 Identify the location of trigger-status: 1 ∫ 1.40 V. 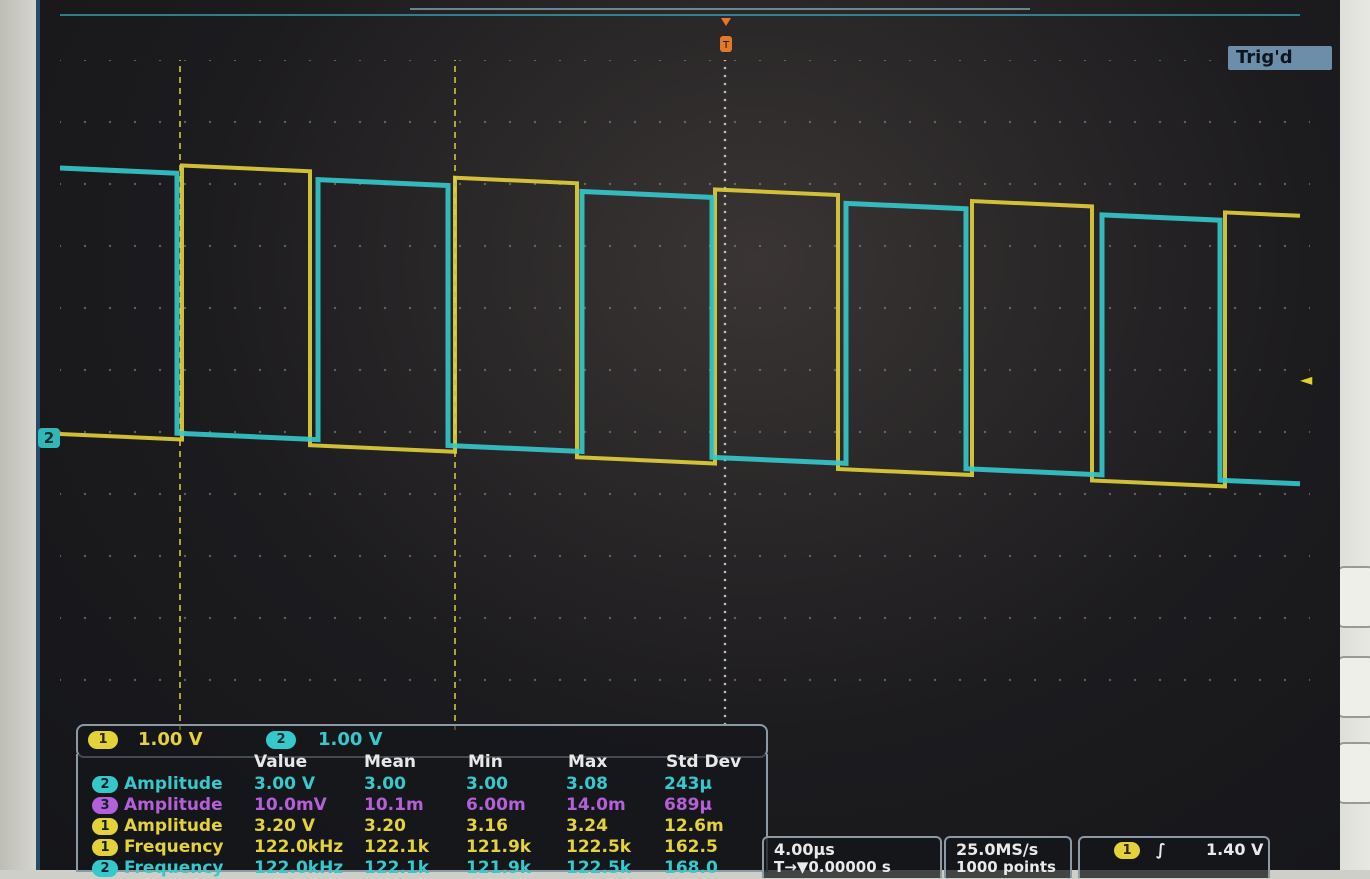
(1174, 857).